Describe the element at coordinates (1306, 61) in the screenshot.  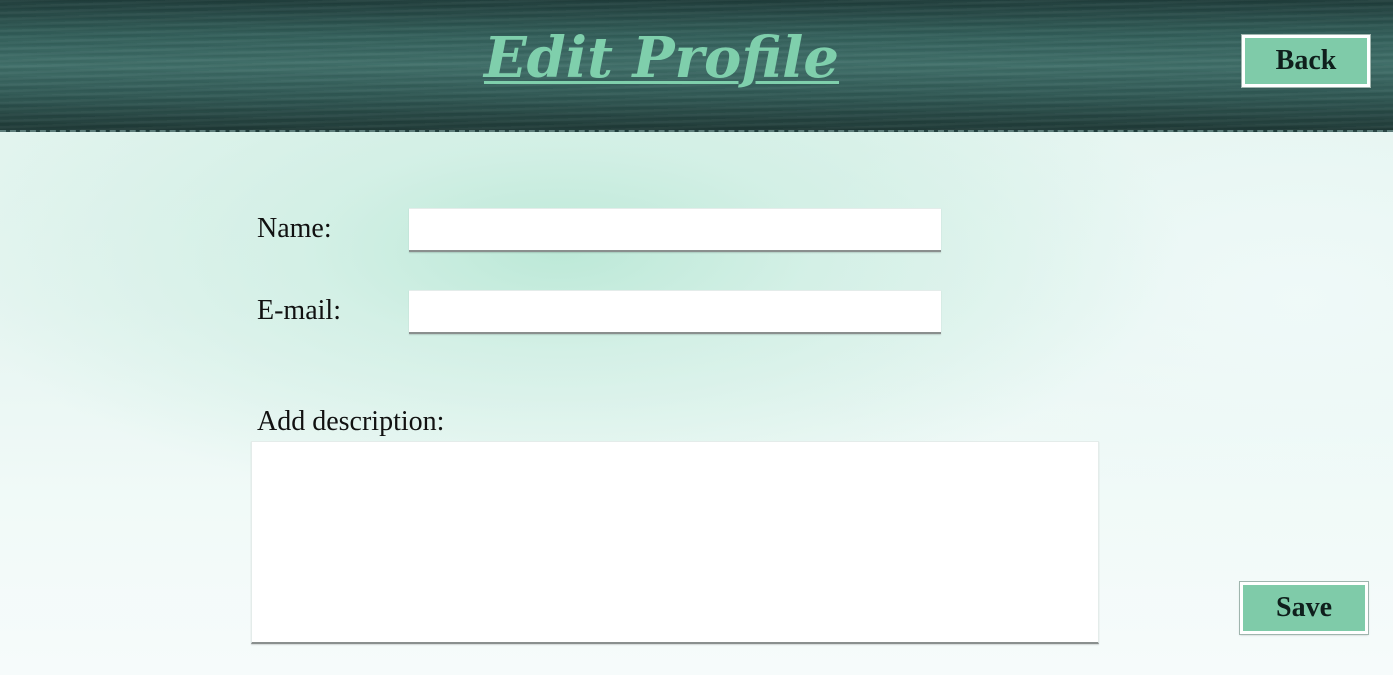
I see `back-button: Back` at that location.